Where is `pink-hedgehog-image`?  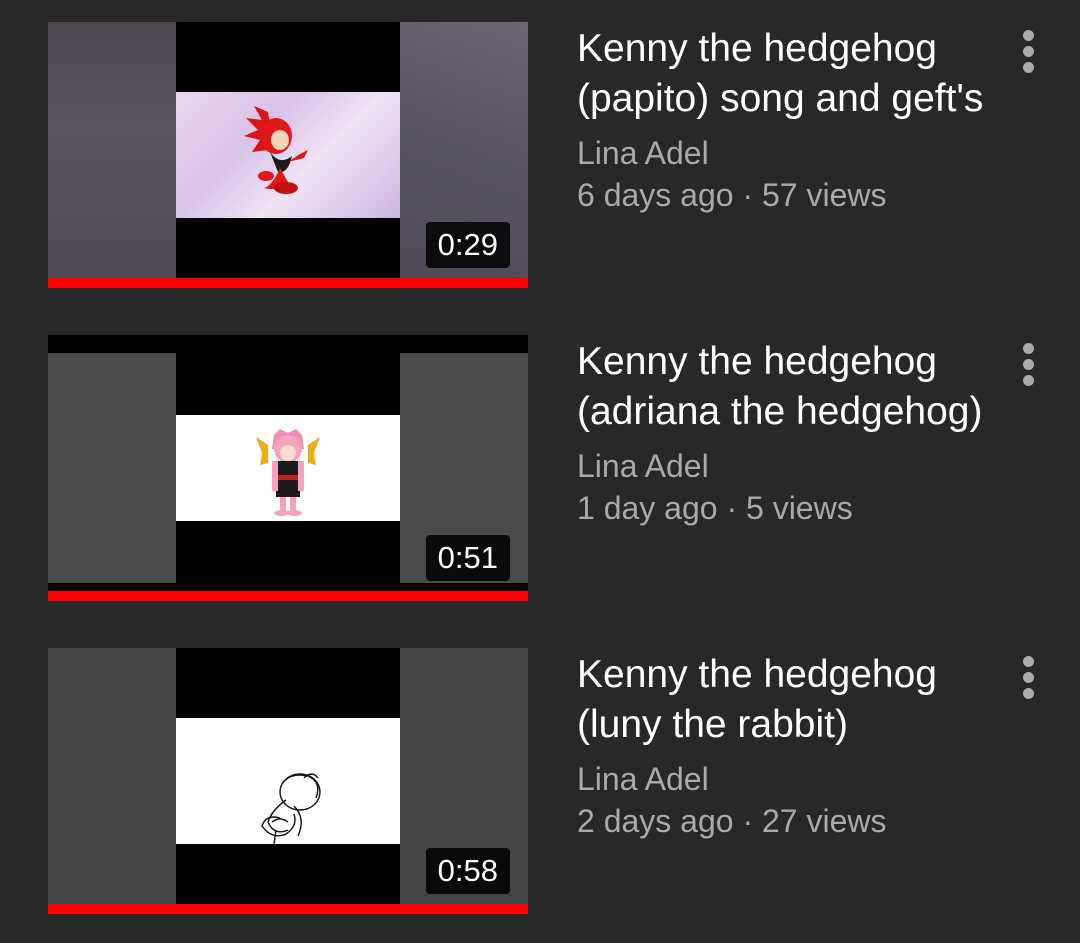
pink-hedgehog-image is located at coordinates (288, 472).